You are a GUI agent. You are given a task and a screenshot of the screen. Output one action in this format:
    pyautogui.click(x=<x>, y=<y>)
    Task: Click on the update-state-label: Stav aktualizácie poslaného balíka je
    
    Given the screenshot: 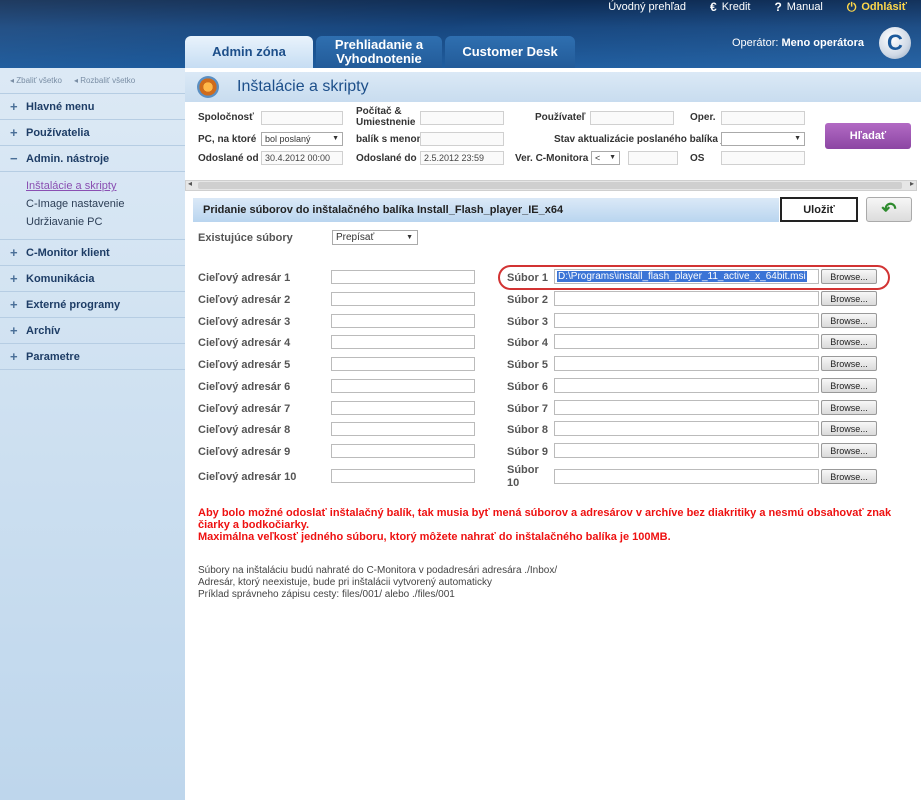 What is the action you would take?
    pyautogui.click(x=642, y=139)
    